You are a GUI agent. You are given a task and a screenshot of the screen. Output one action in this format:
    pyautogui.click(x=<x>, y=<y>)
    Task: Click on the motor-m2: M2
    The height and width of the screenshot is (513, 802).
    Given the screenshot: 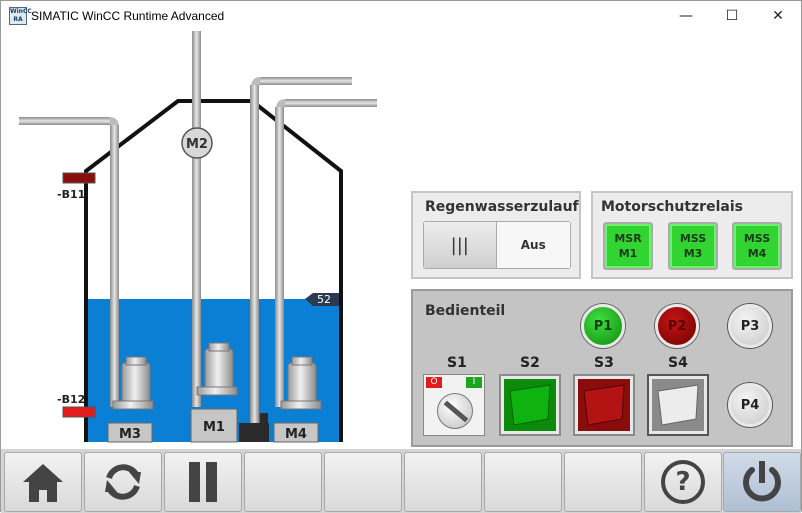 What is the action you would take?
    pyautogui.click(x=197, y=143)
    